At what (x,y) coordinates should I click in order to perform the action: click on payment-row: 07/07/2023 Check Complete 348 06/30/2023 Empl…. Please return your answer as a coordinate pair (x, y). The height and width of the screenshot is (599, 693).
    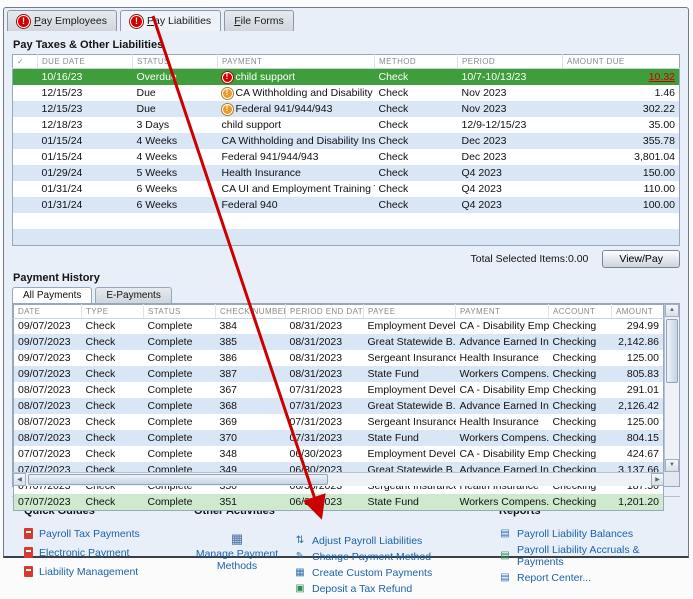
    Looking at the image, I should click on (338, 454).